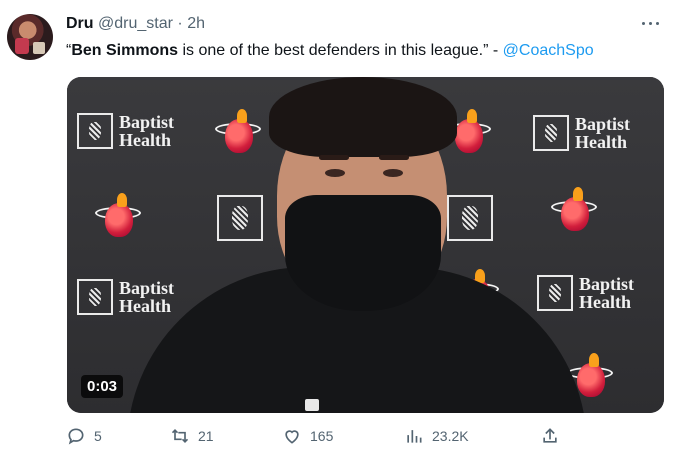 The width and height of the screenshot is (680, 456). I want to click on like-icon, so click(292, 437).